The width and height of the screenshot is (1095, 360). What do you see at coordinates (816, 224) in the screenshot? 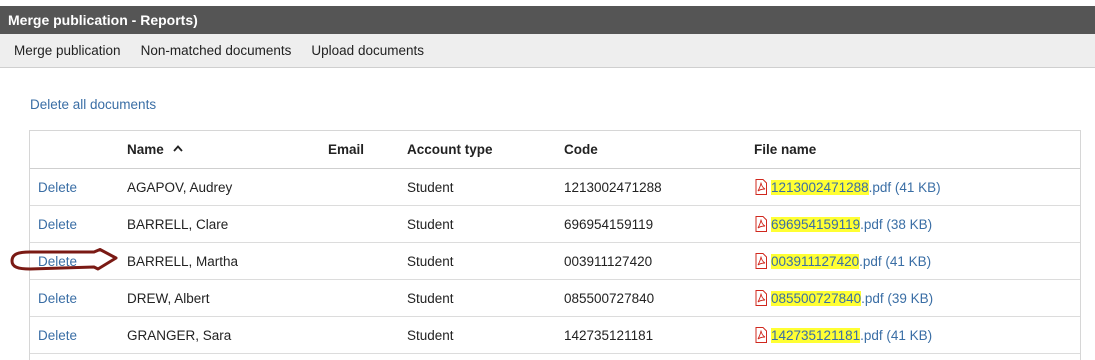
I see `file-code-highlight: 696954159119` at bounding box center [816, 224].